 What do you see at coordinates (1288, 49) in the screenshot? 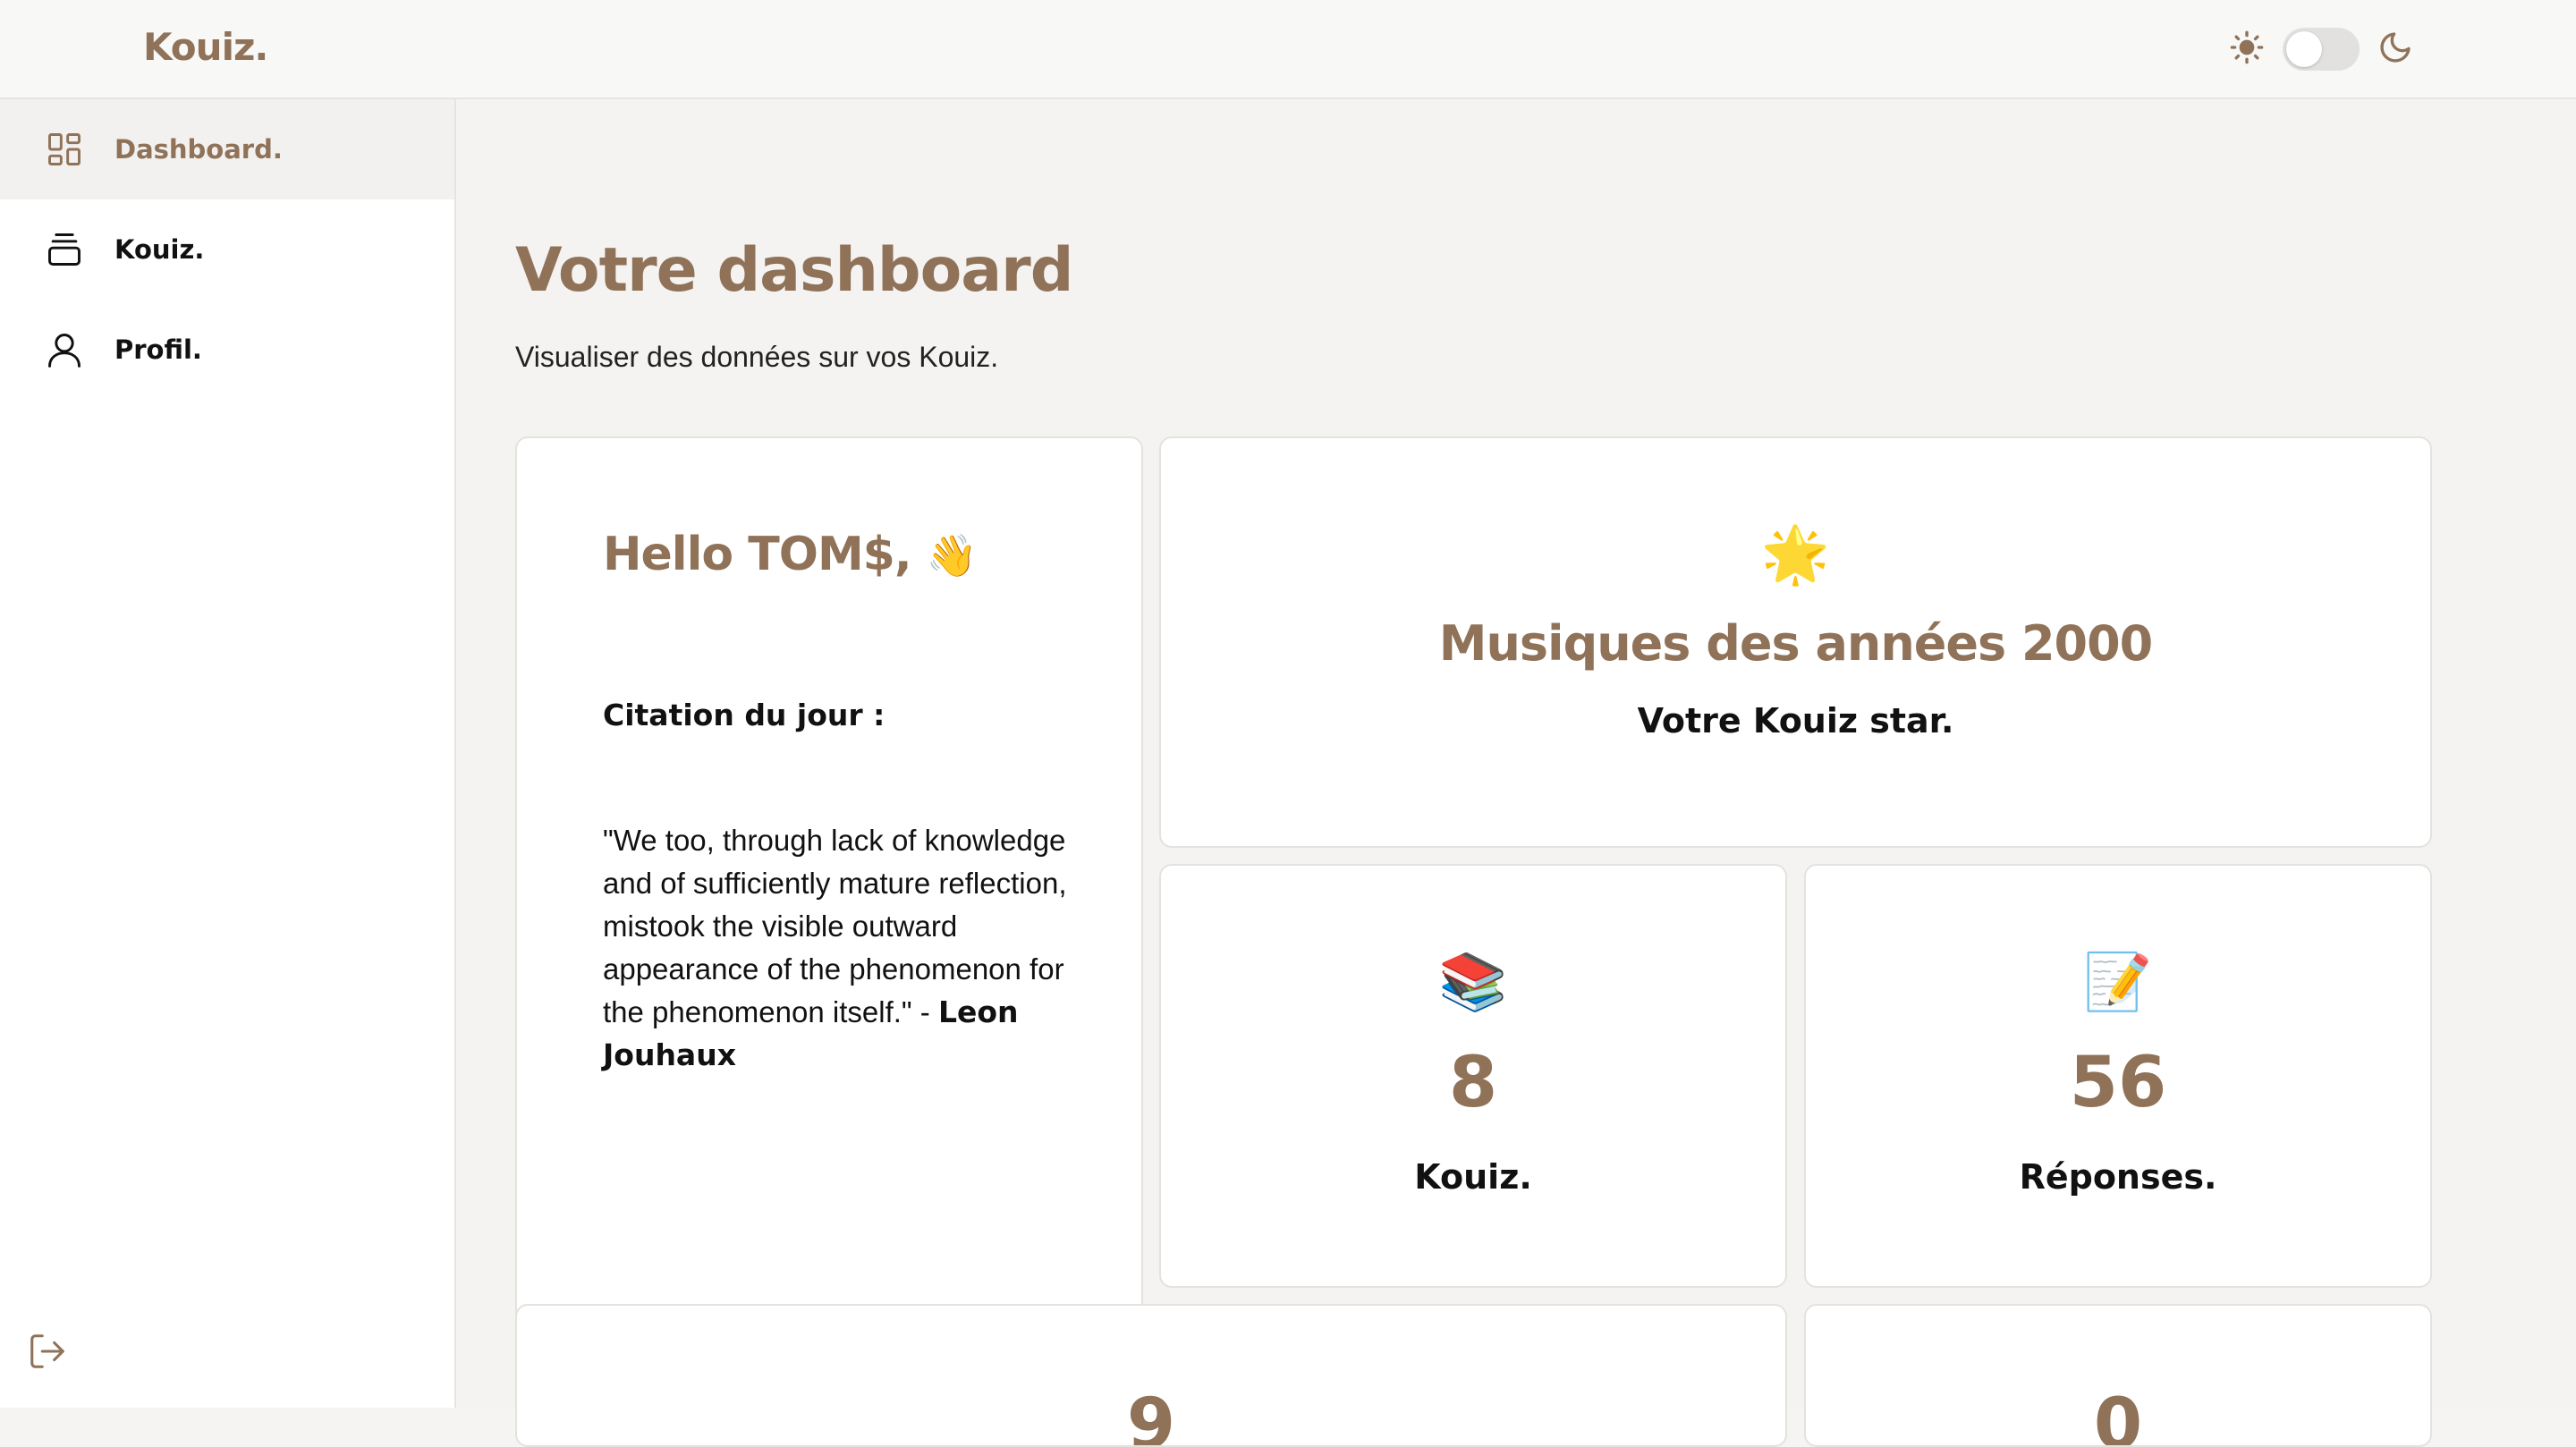
I see `top-bar: Kouiz.` at bounding box center [1288, 49].